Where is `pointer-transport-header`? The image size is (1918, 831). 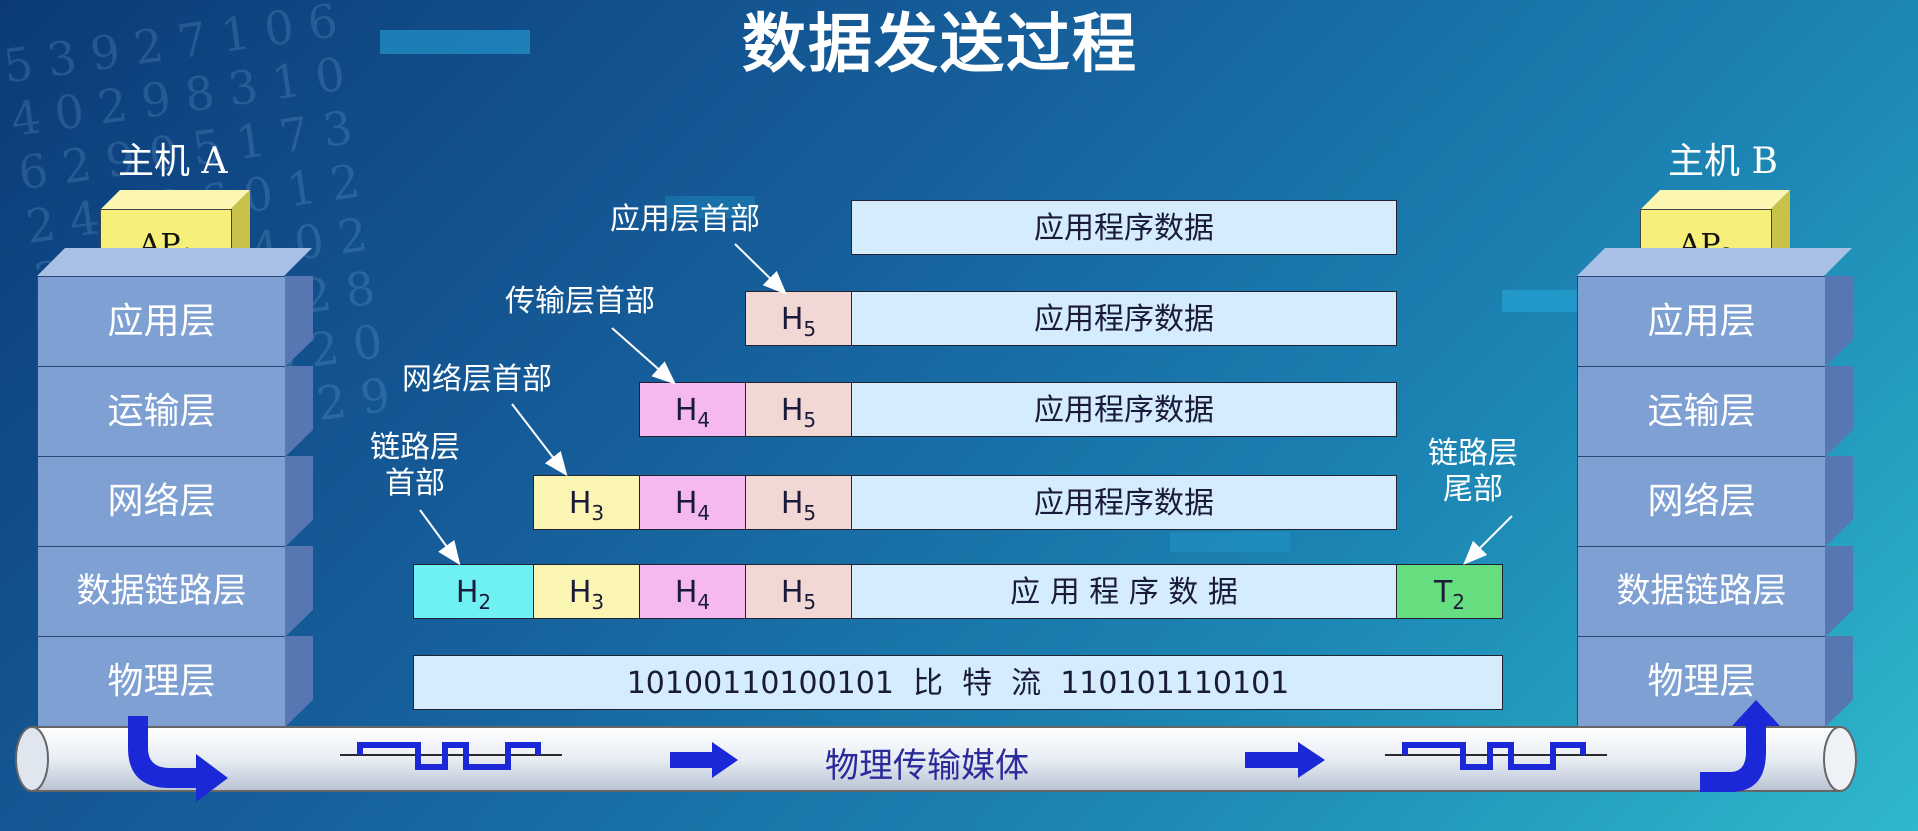 pointer-transport-header is located at coordinates (643, 356).